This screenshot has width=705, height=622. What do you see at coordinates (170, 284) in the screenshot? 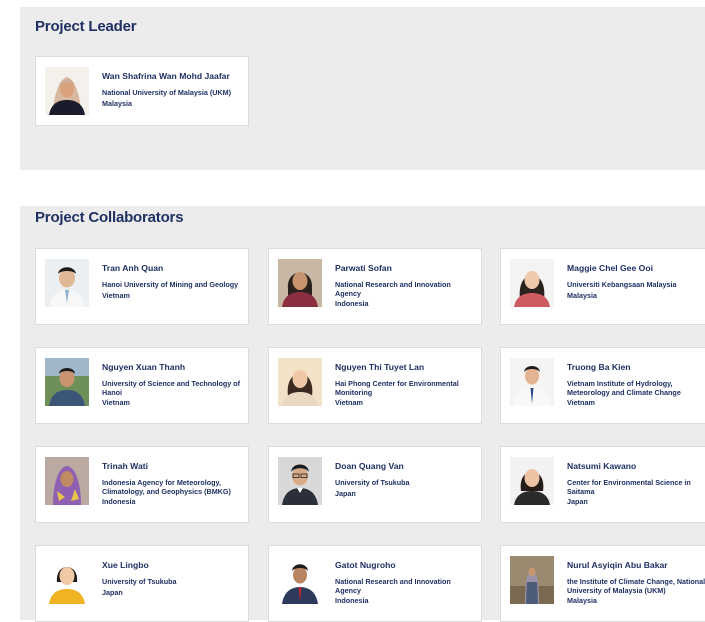
I see `person-organization: Hanoi University of Mining and Geology` at bounding box center [170, 284].